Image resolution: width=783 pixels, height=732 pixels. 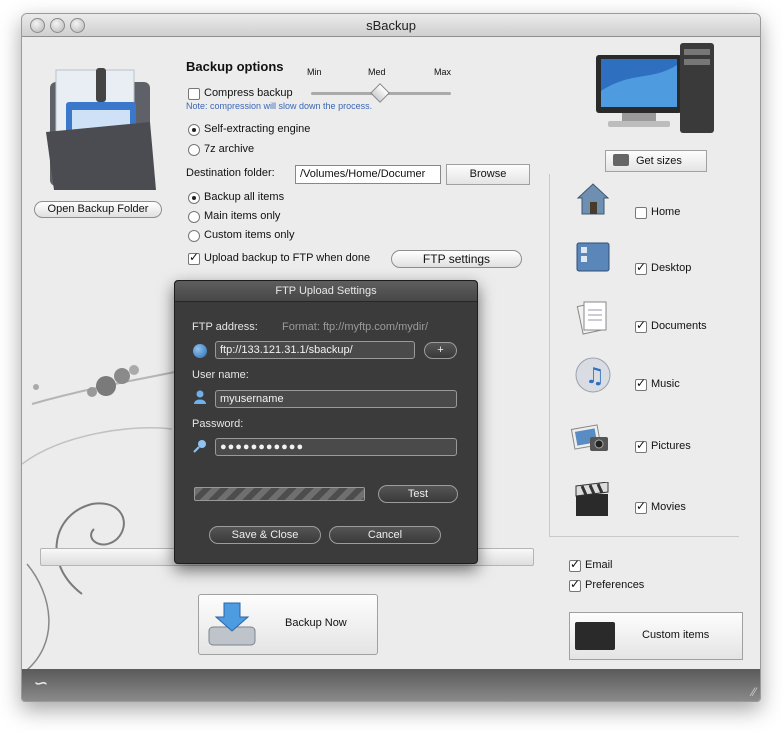 What do you see at coordinates (591, 439) in the screenshot?
I see `pictures-icon` at bounding box center [591, 439].